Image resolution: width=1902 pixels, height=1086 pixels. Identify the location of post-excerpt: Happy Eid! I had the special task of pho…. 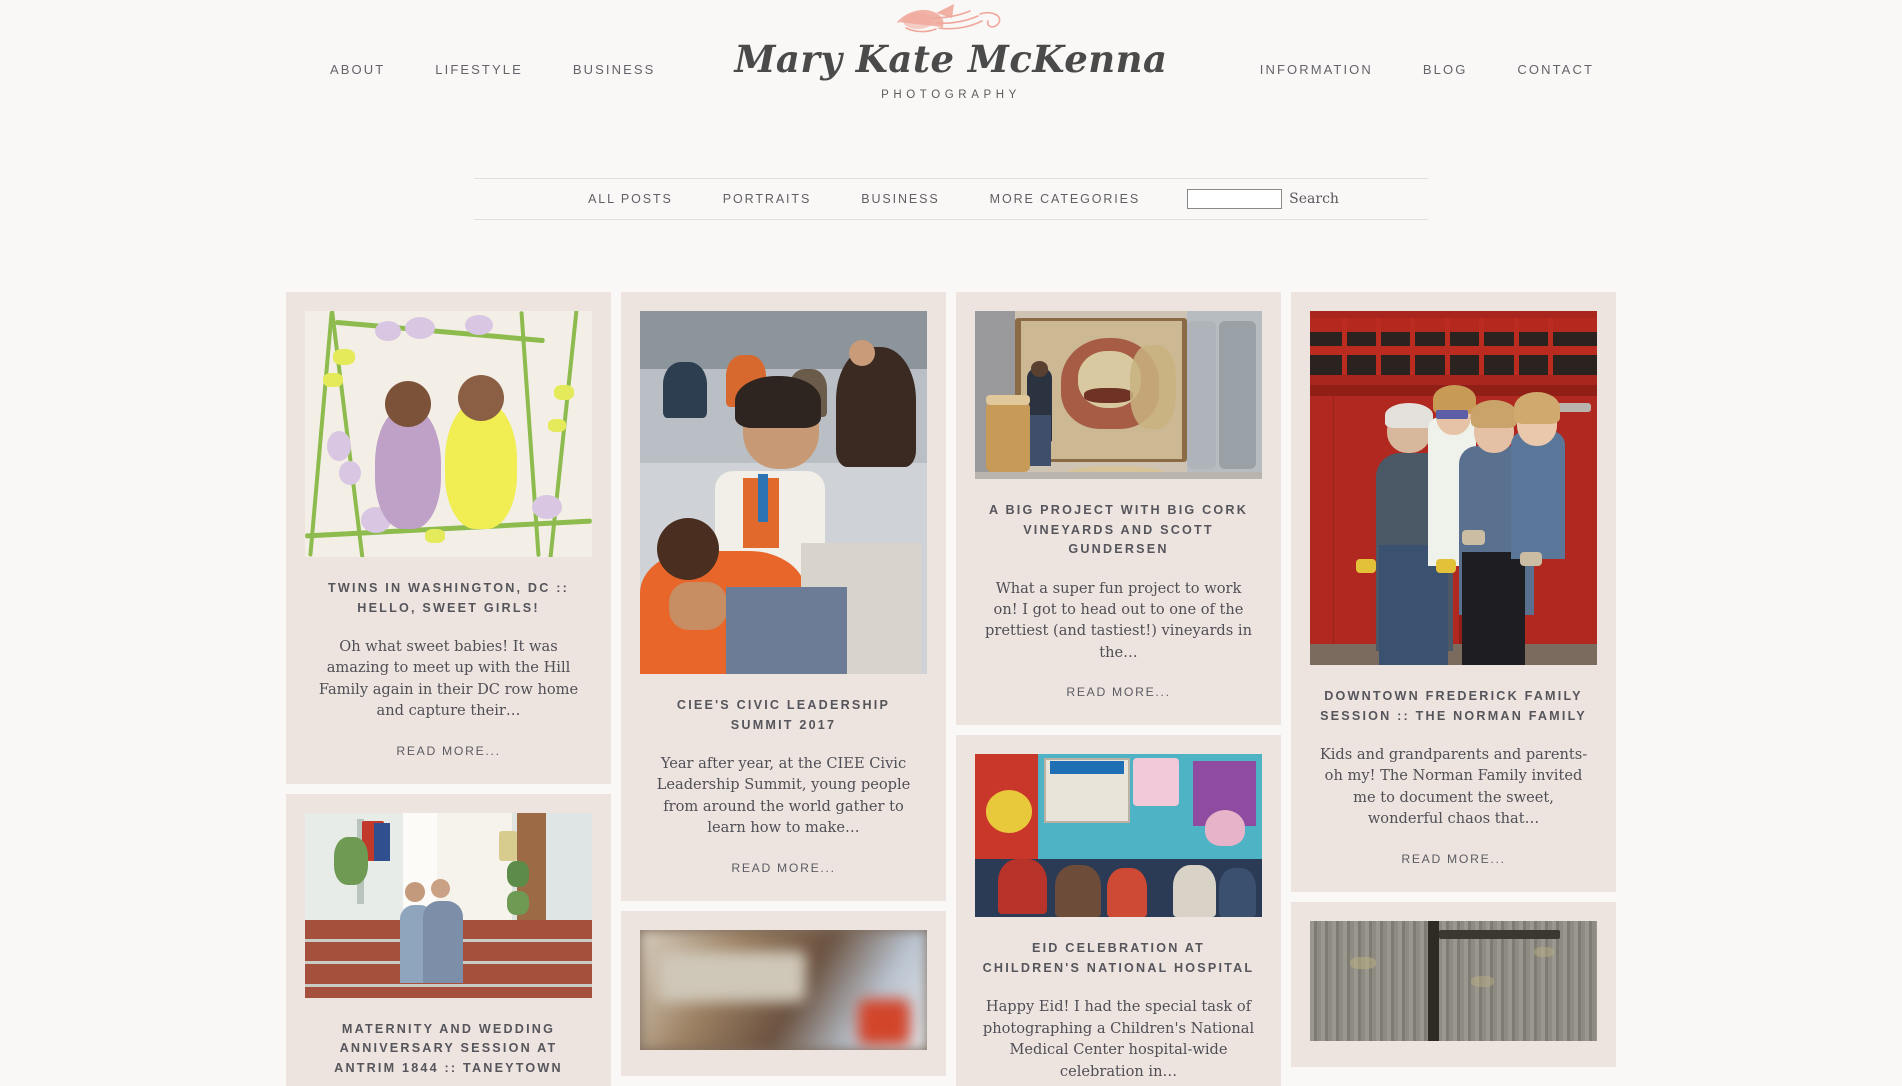
(1118, 1039).